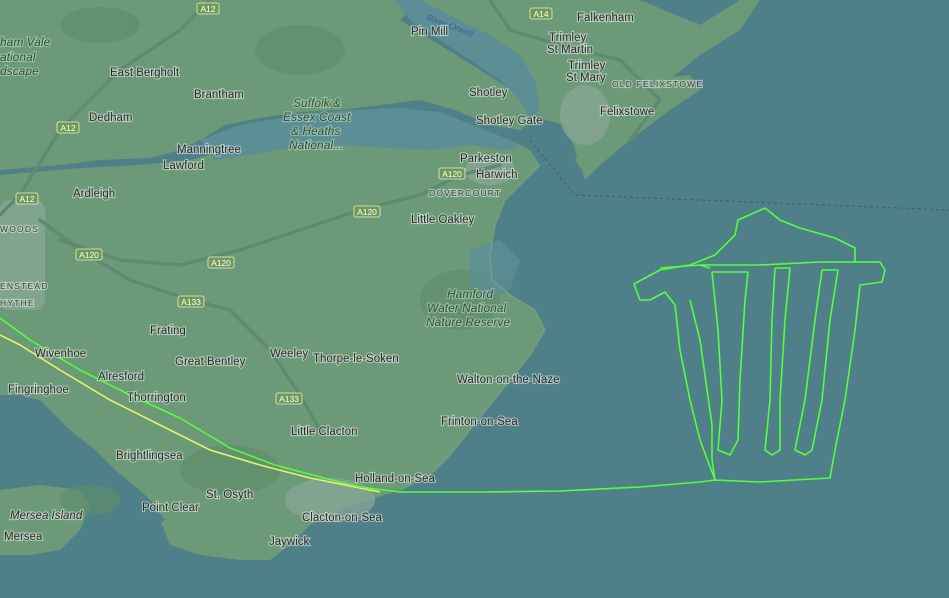 The image size is (949, 598). Describe the element at coordinates (210, 362) in the screenshot. I see `place-great-bentley: Great Bentley` at that location.